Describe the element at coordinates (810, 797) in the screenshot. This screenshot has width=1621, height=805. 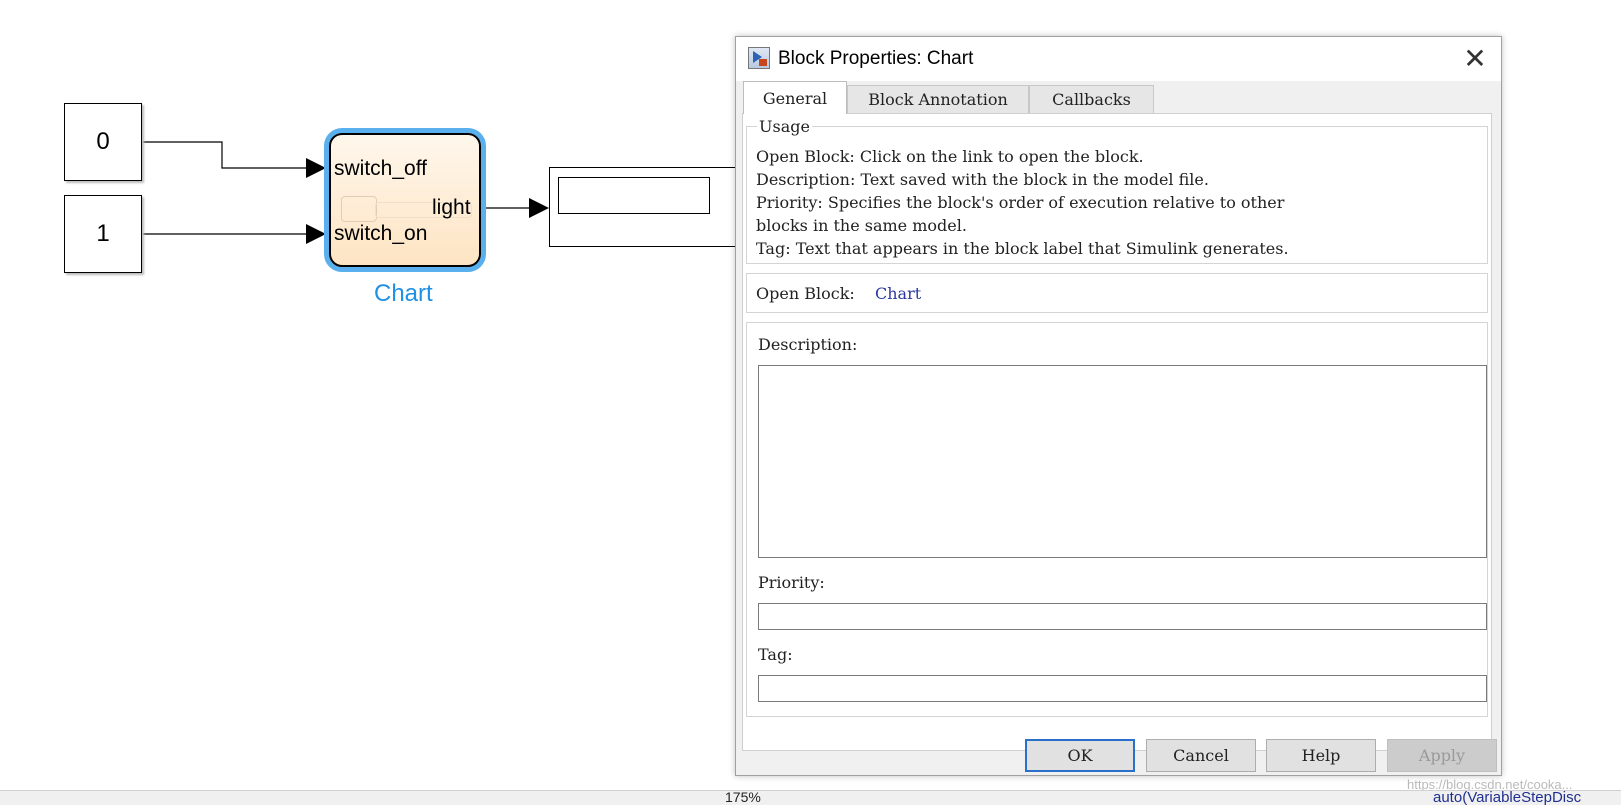
I see `status-bar: 175% auto(VariableStepDisc` at that location.